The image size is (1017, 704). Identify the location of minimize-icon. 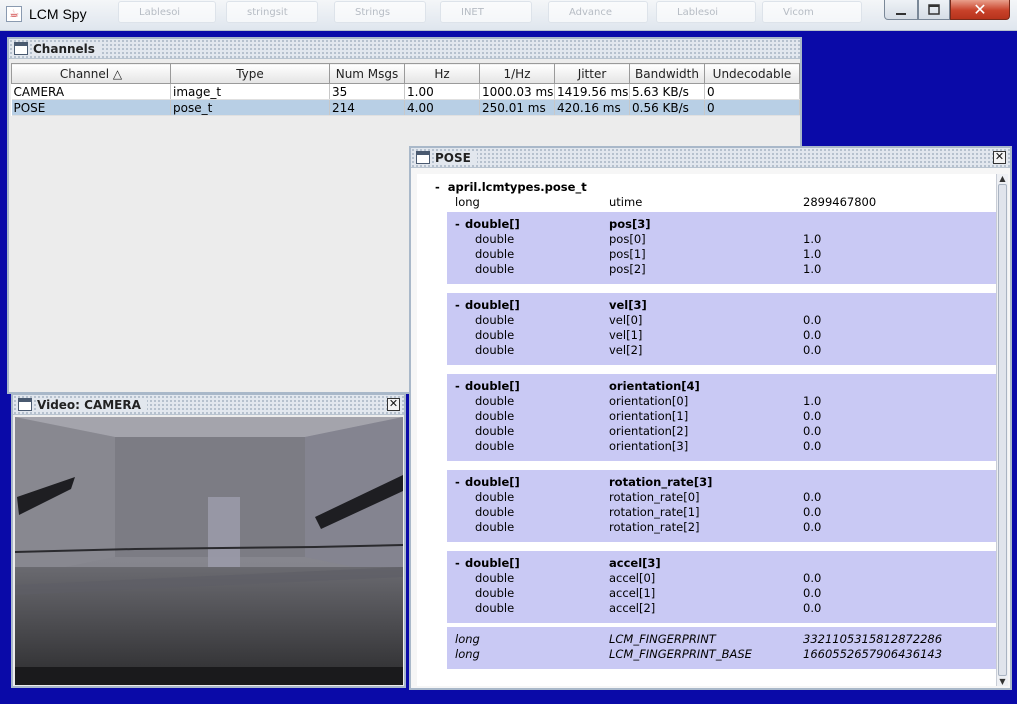
(901, 14).